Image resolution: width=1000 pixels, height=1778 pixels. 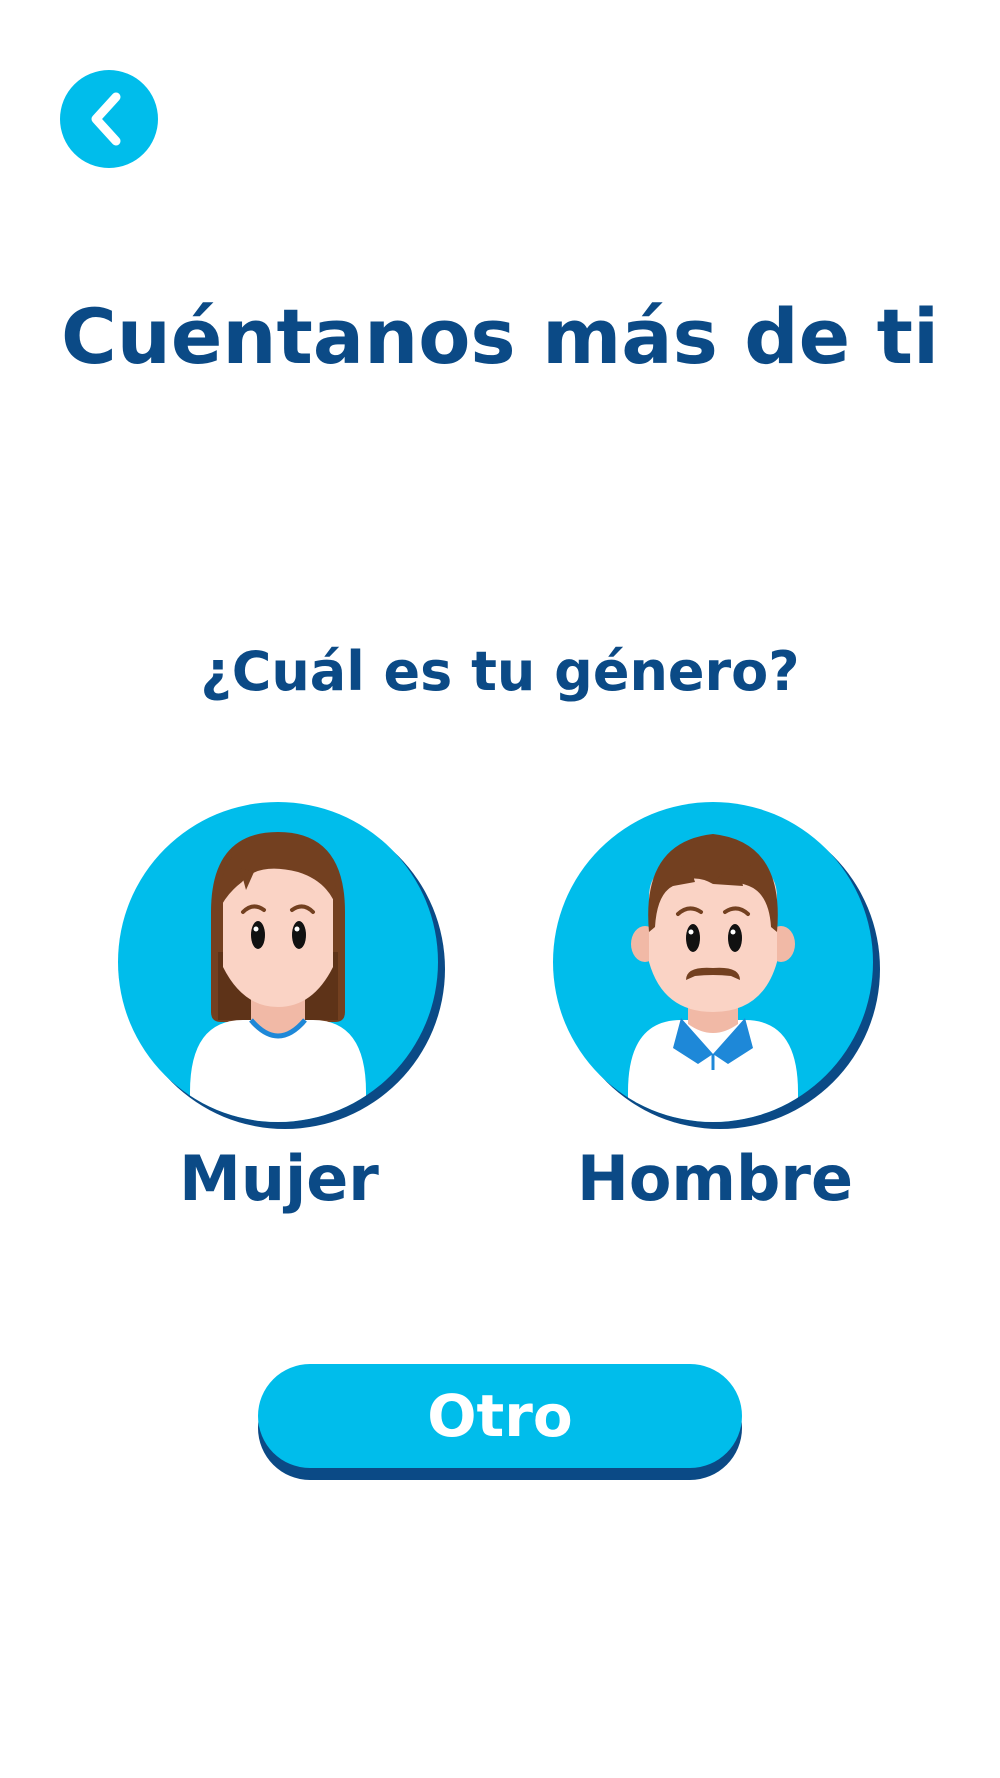 I want to click on gender-question: ¿Cuál es tu género?, so click(x=500, y=671).